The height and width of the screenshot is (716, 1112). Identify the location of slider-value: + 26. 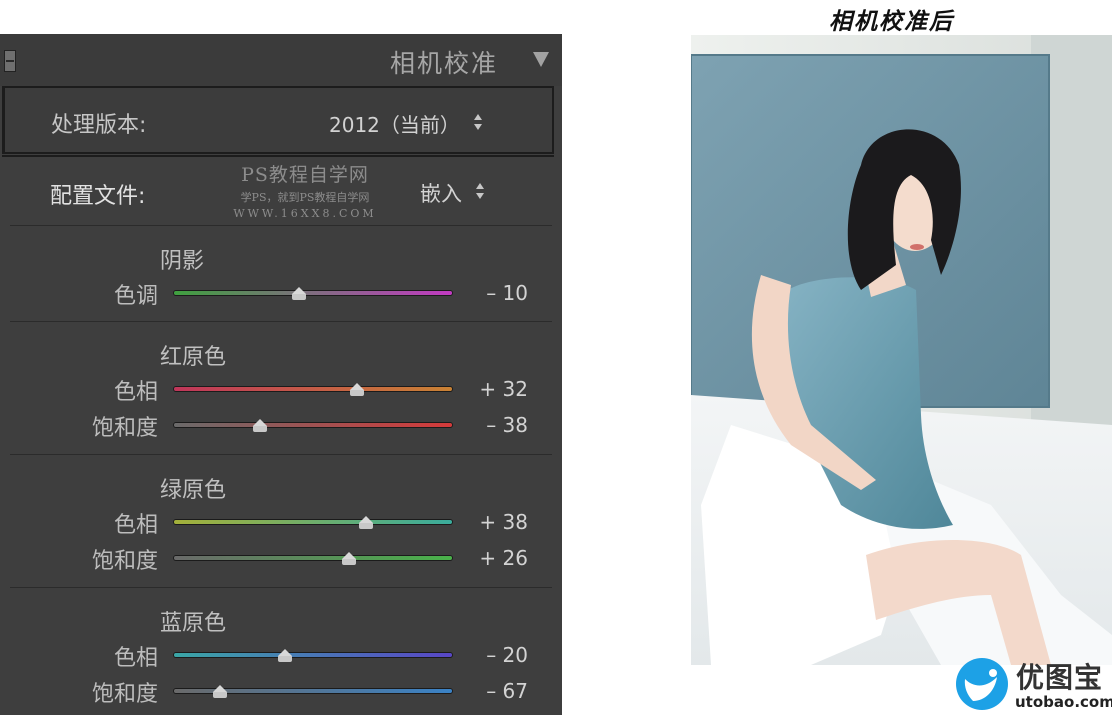
(493, 558).